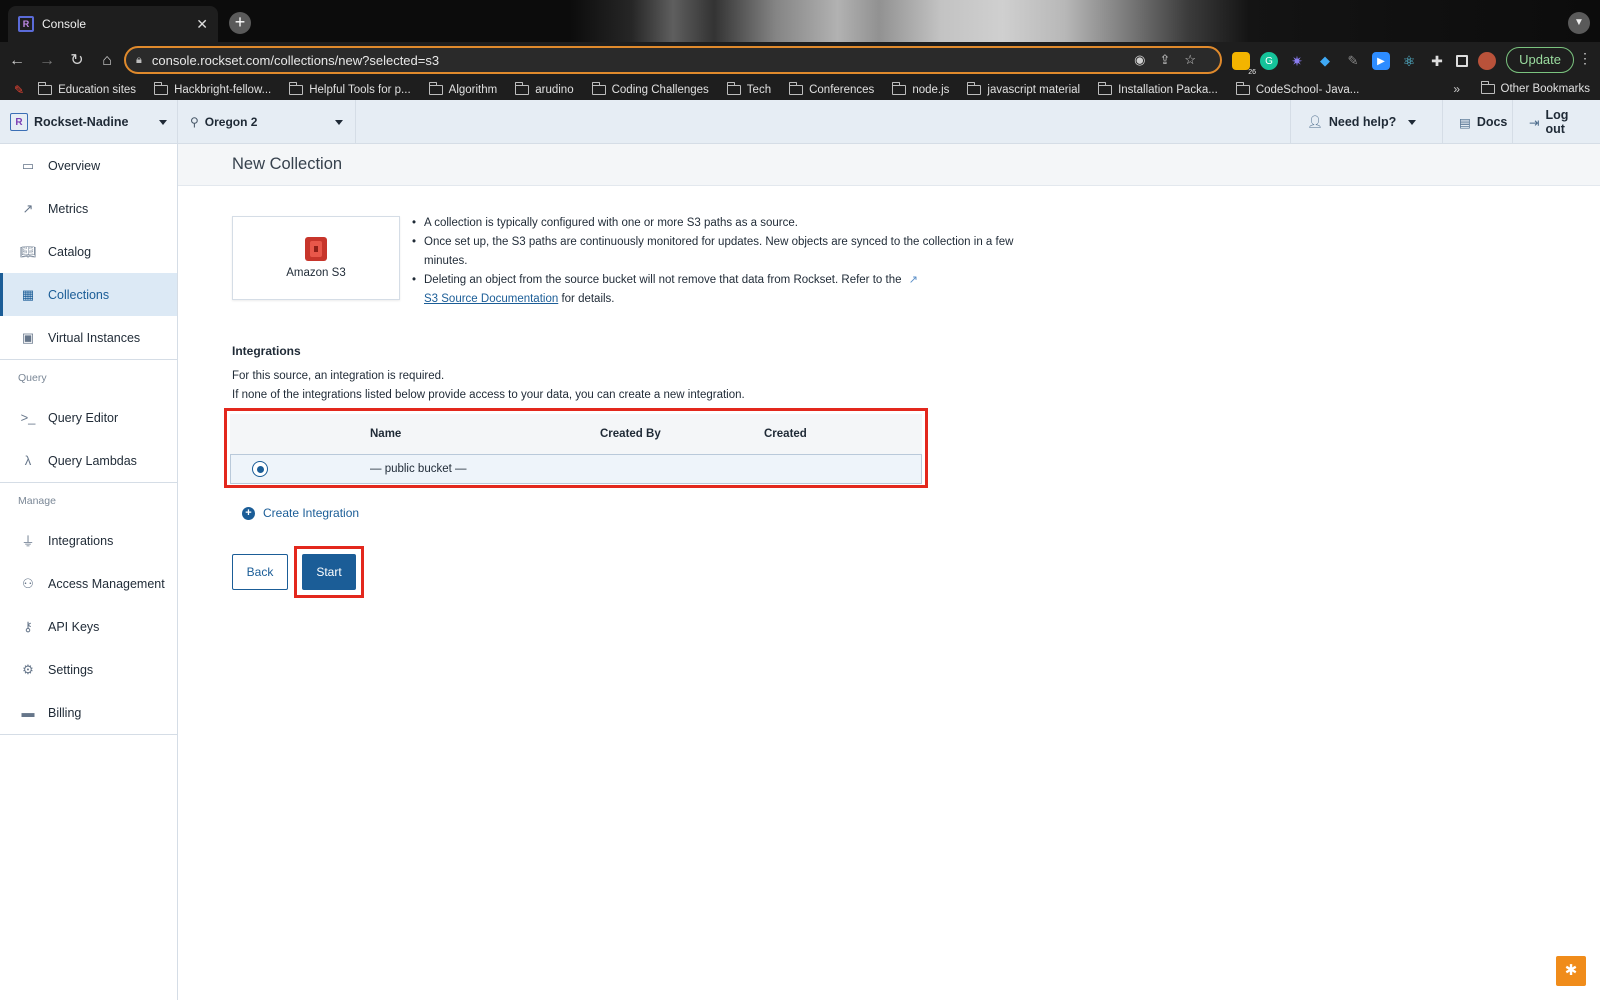  What do you see at coordinates (231, 122) in the screenshot?
I see `region-name: Oregon 2` at bounding box center [231, 122].